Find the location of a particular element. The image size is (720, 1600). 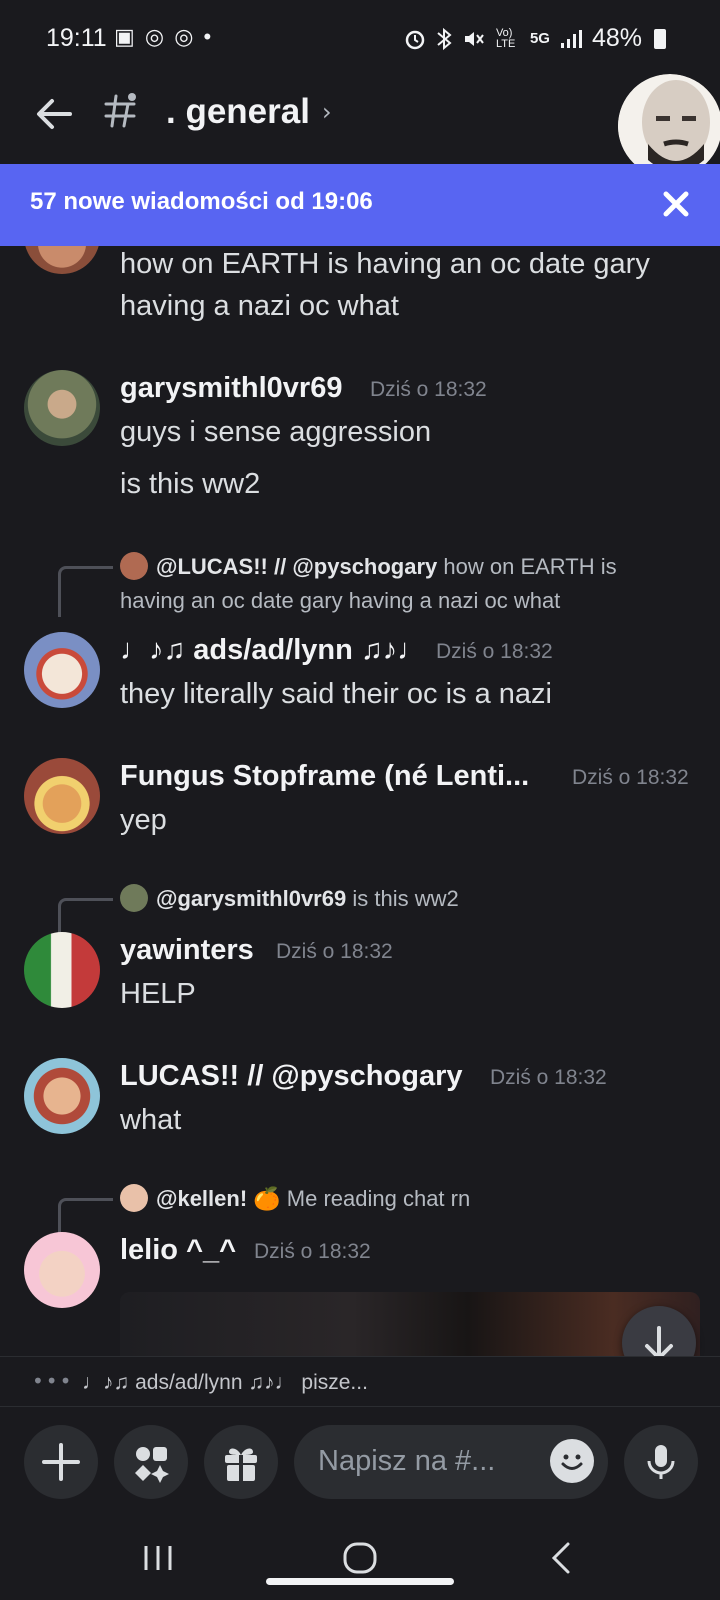

microphone-icon is located at coordinates (661, 1462).